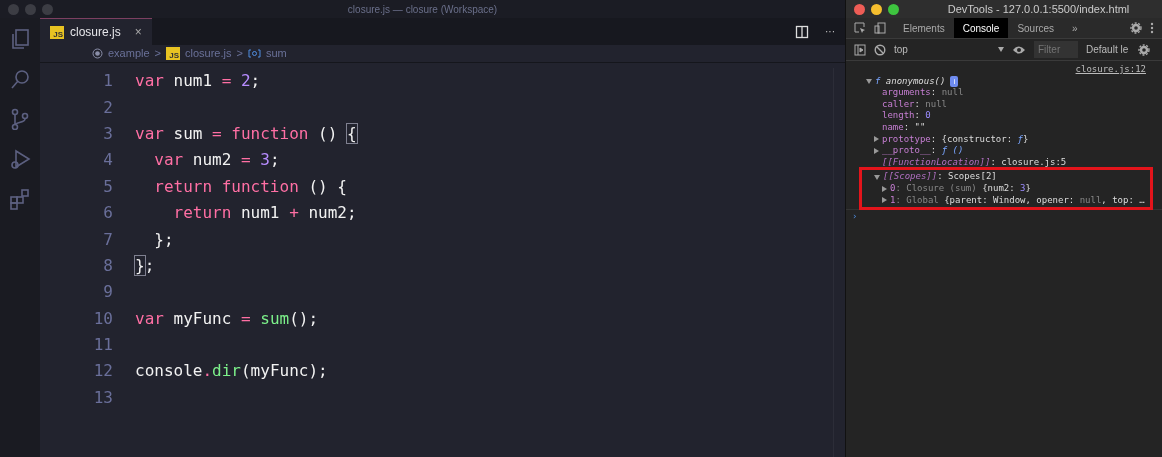 This screenshot has height=457, width=1162. What do you see at coordinates (960, 188) in the screenshot?
I see `property-entry: 0: Closure (sum) {num2: 3}` at bounding box center [960, 188].